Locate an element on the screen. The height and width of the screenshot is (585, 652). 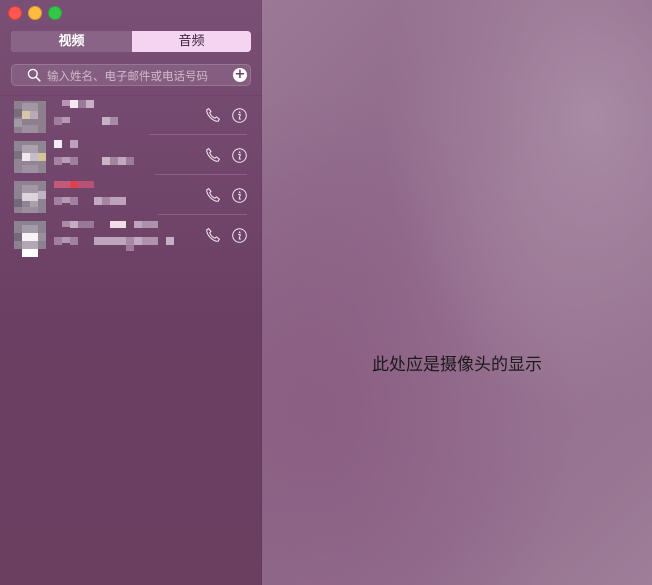
search-icon is located at coordinates (34, 75).